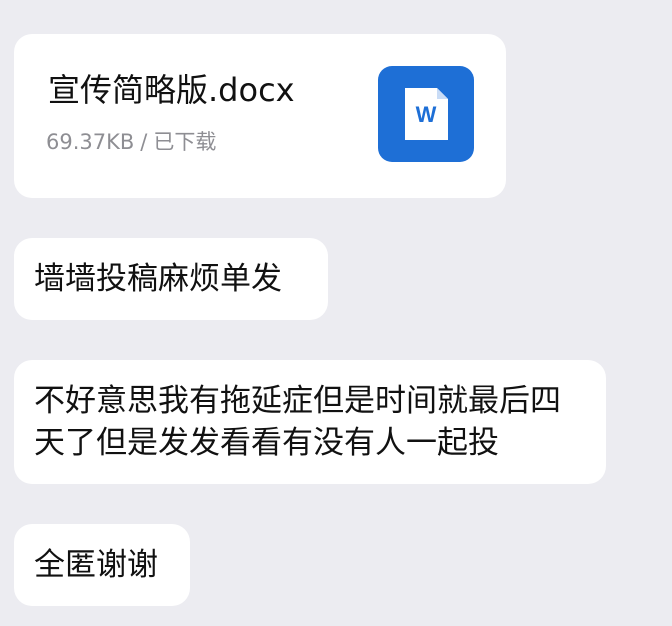  I want to click on file-meta: 69.37KB / 已下载, so click(131, 142).